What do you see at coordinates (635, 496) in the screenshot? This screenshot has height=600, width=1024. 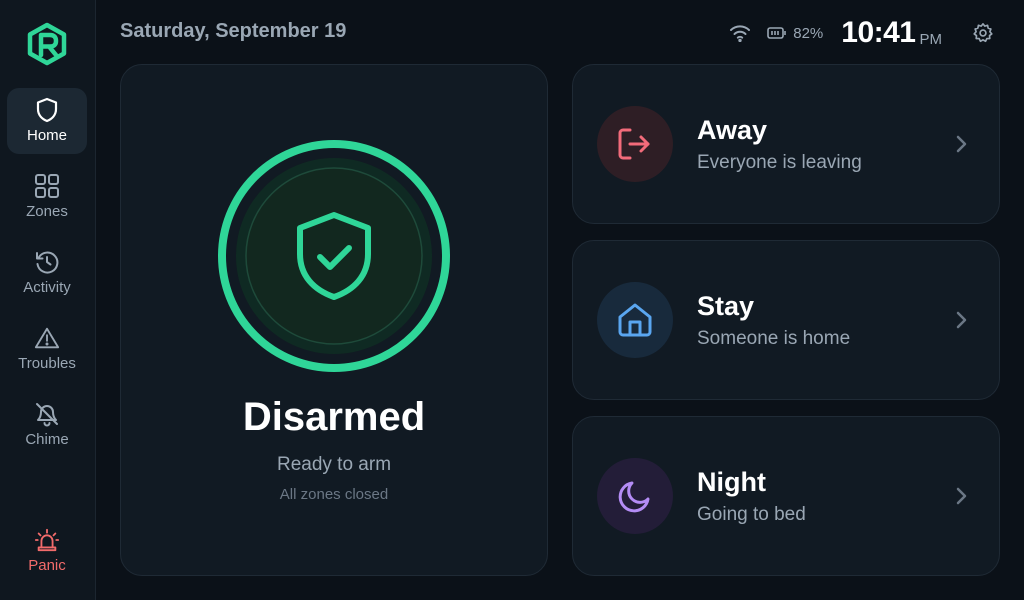 I see `moon-icon` at bounding box center [635, 496].